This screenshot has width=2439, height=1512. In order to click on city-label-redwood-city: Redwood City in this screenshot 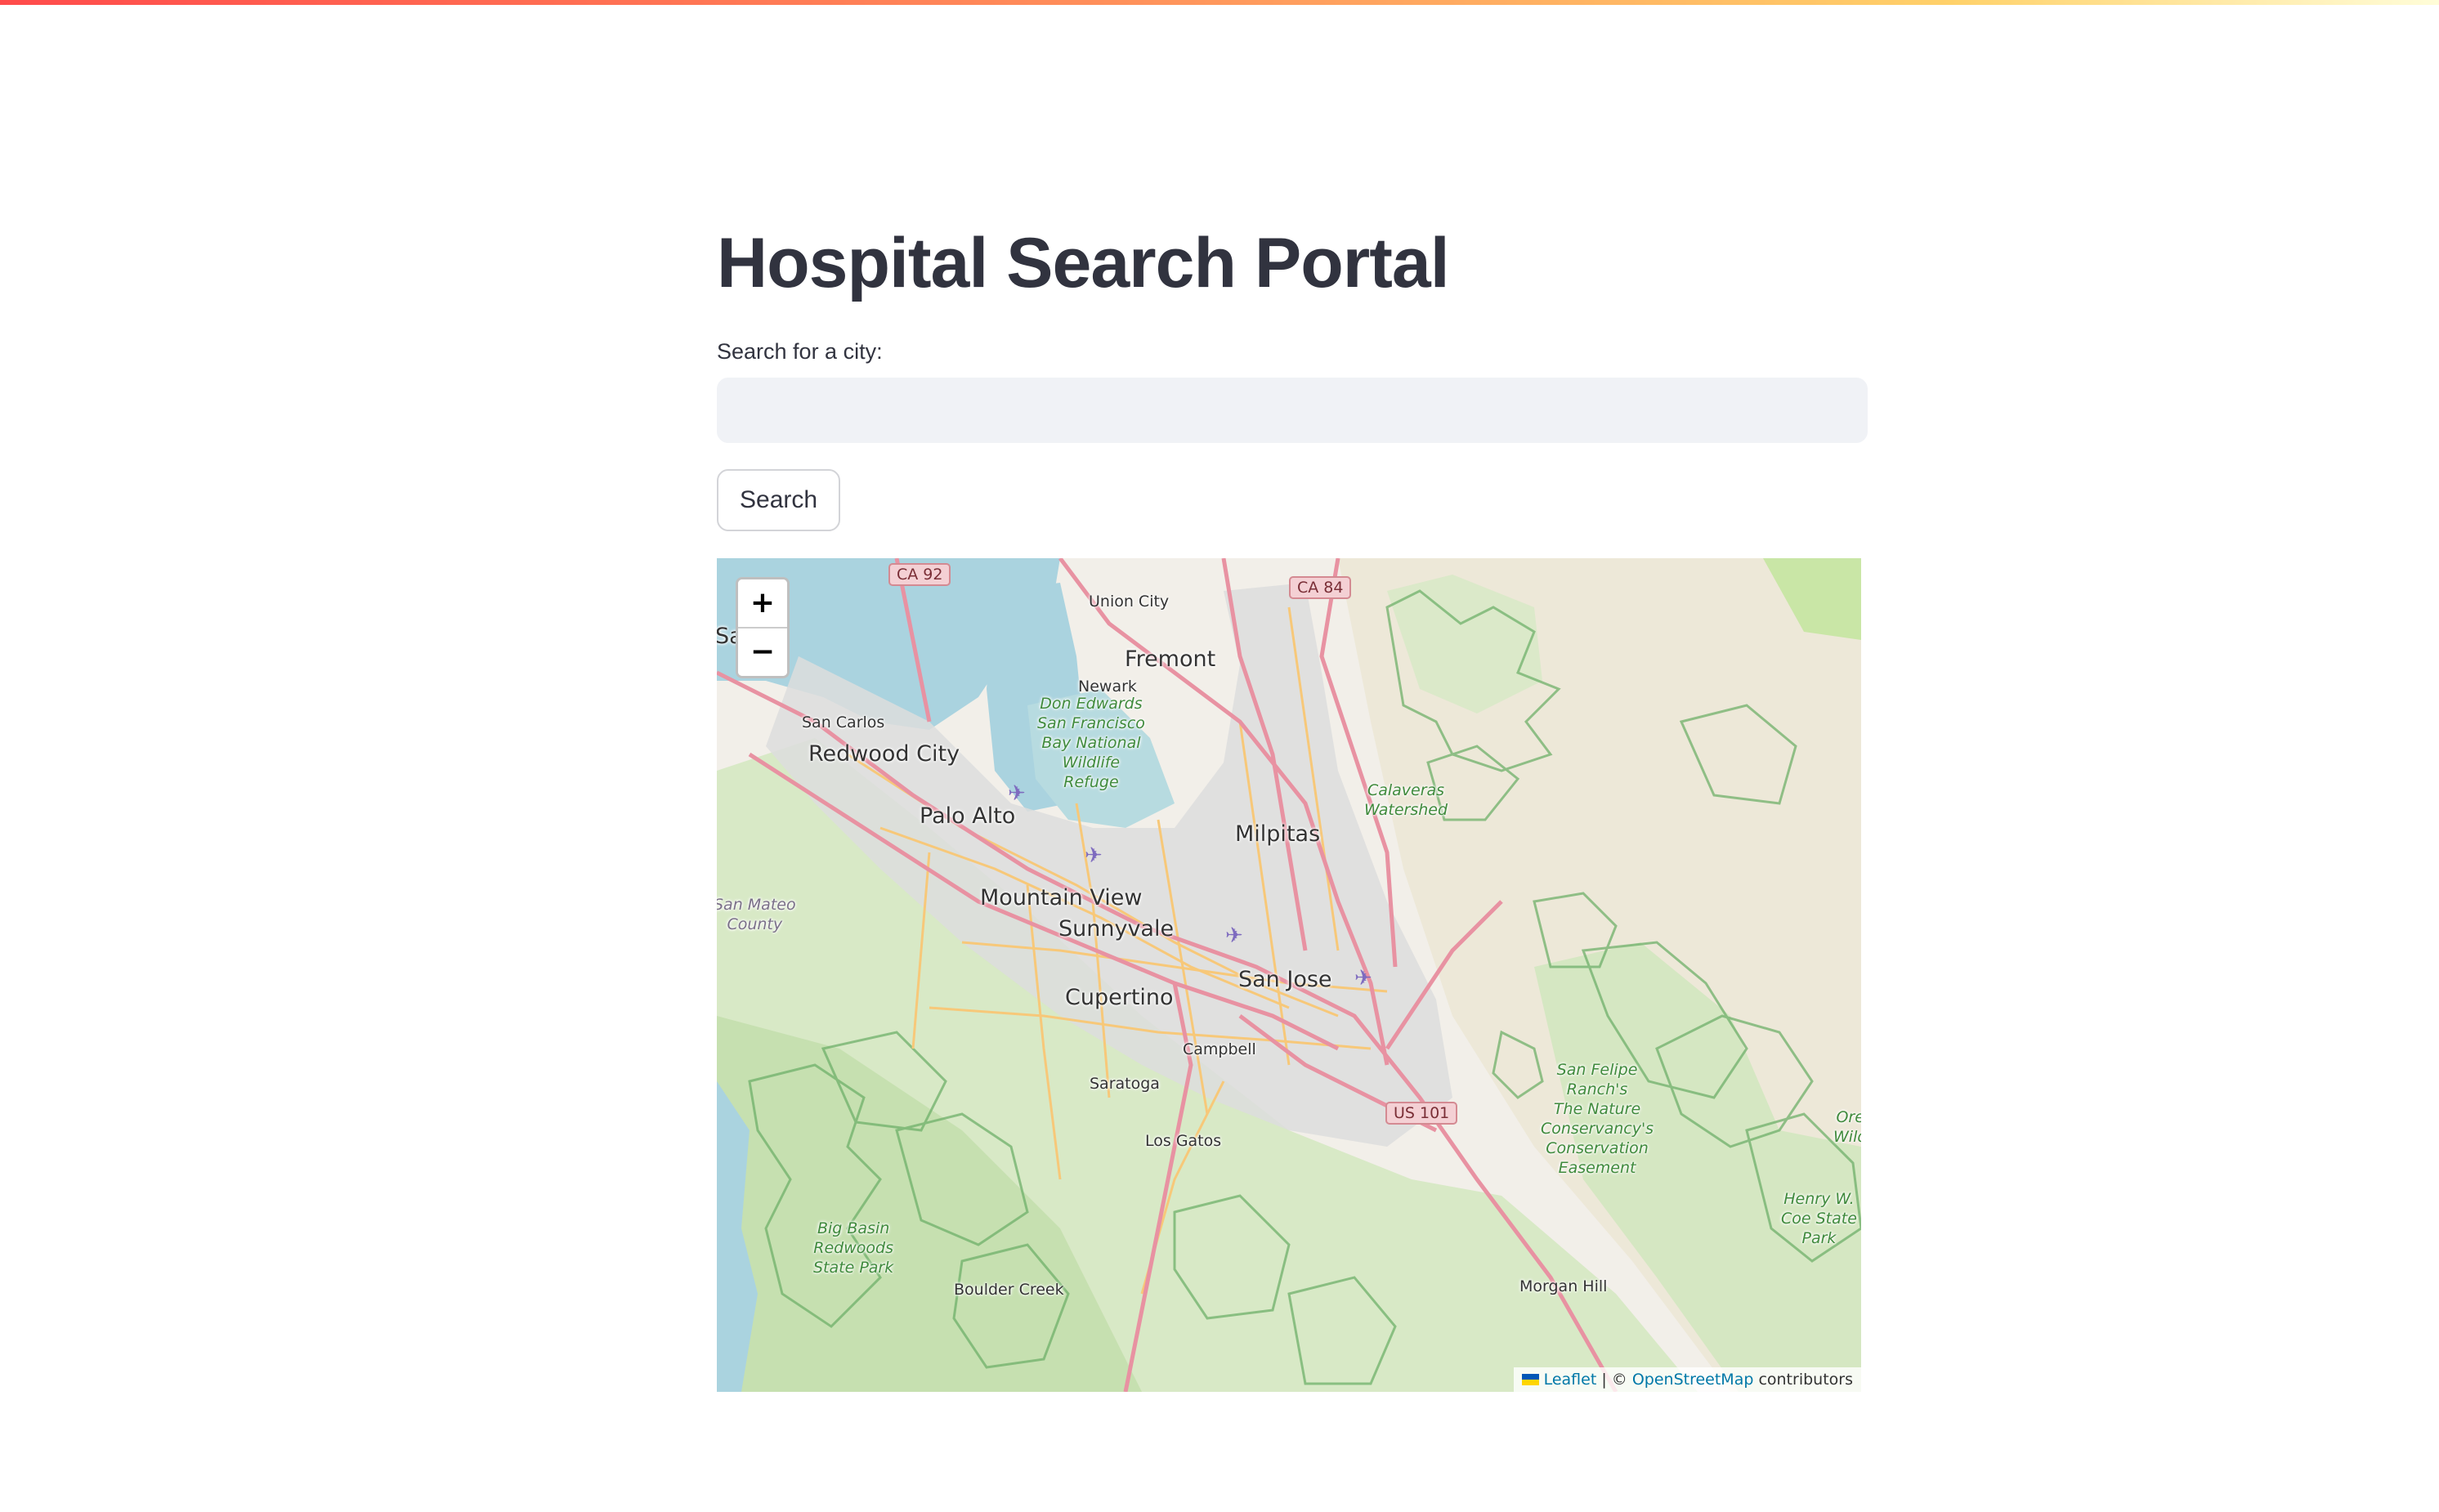, I will do `click(884, 754)`.